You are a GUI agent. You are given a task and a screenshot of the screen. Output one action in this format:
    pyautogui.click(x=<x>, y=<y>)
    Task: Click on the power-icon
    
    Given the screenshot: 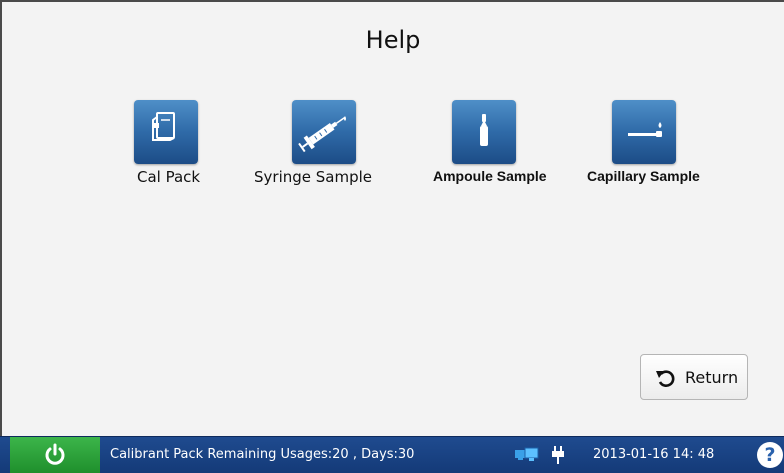 What is the action you would take?
    pyautogui.click(x=55, y=454)
    